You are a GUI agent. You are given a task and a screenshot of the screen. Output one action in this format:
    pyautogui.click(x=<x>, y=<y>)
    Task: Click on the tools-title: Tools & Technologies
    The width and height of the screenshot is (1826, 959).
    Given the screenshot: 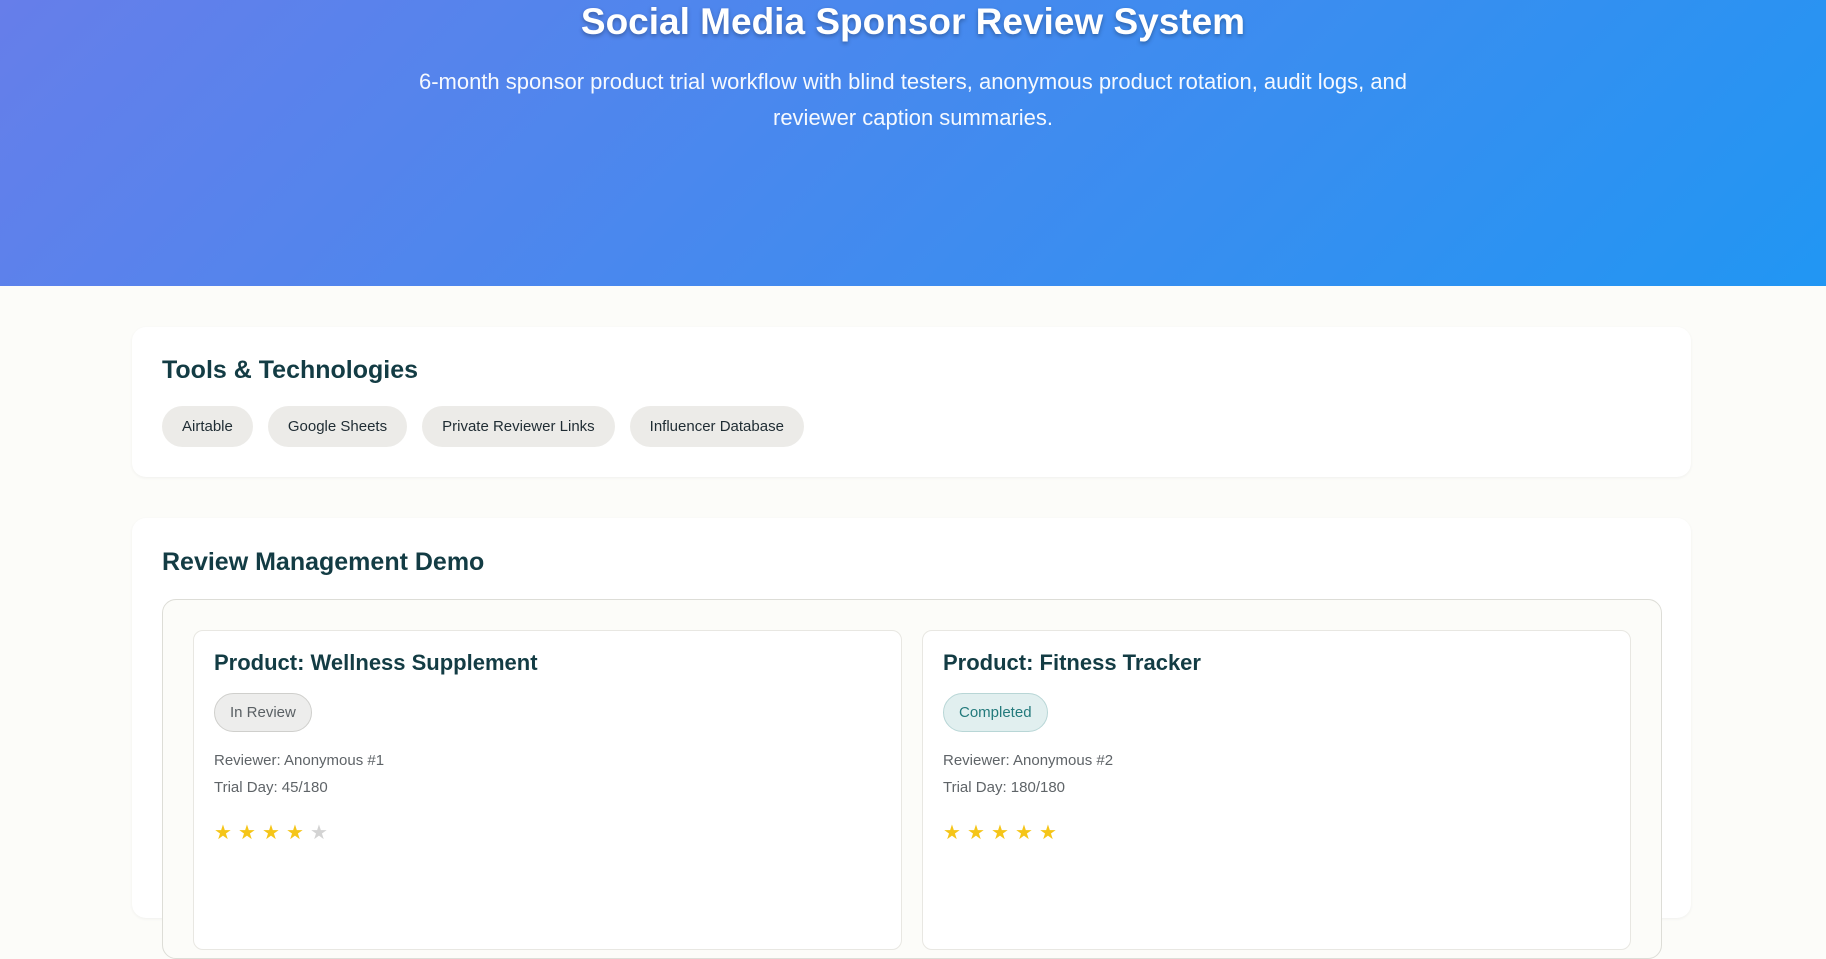 What is the action you would take?
    pyautogui.click(x=290, y=370)
    